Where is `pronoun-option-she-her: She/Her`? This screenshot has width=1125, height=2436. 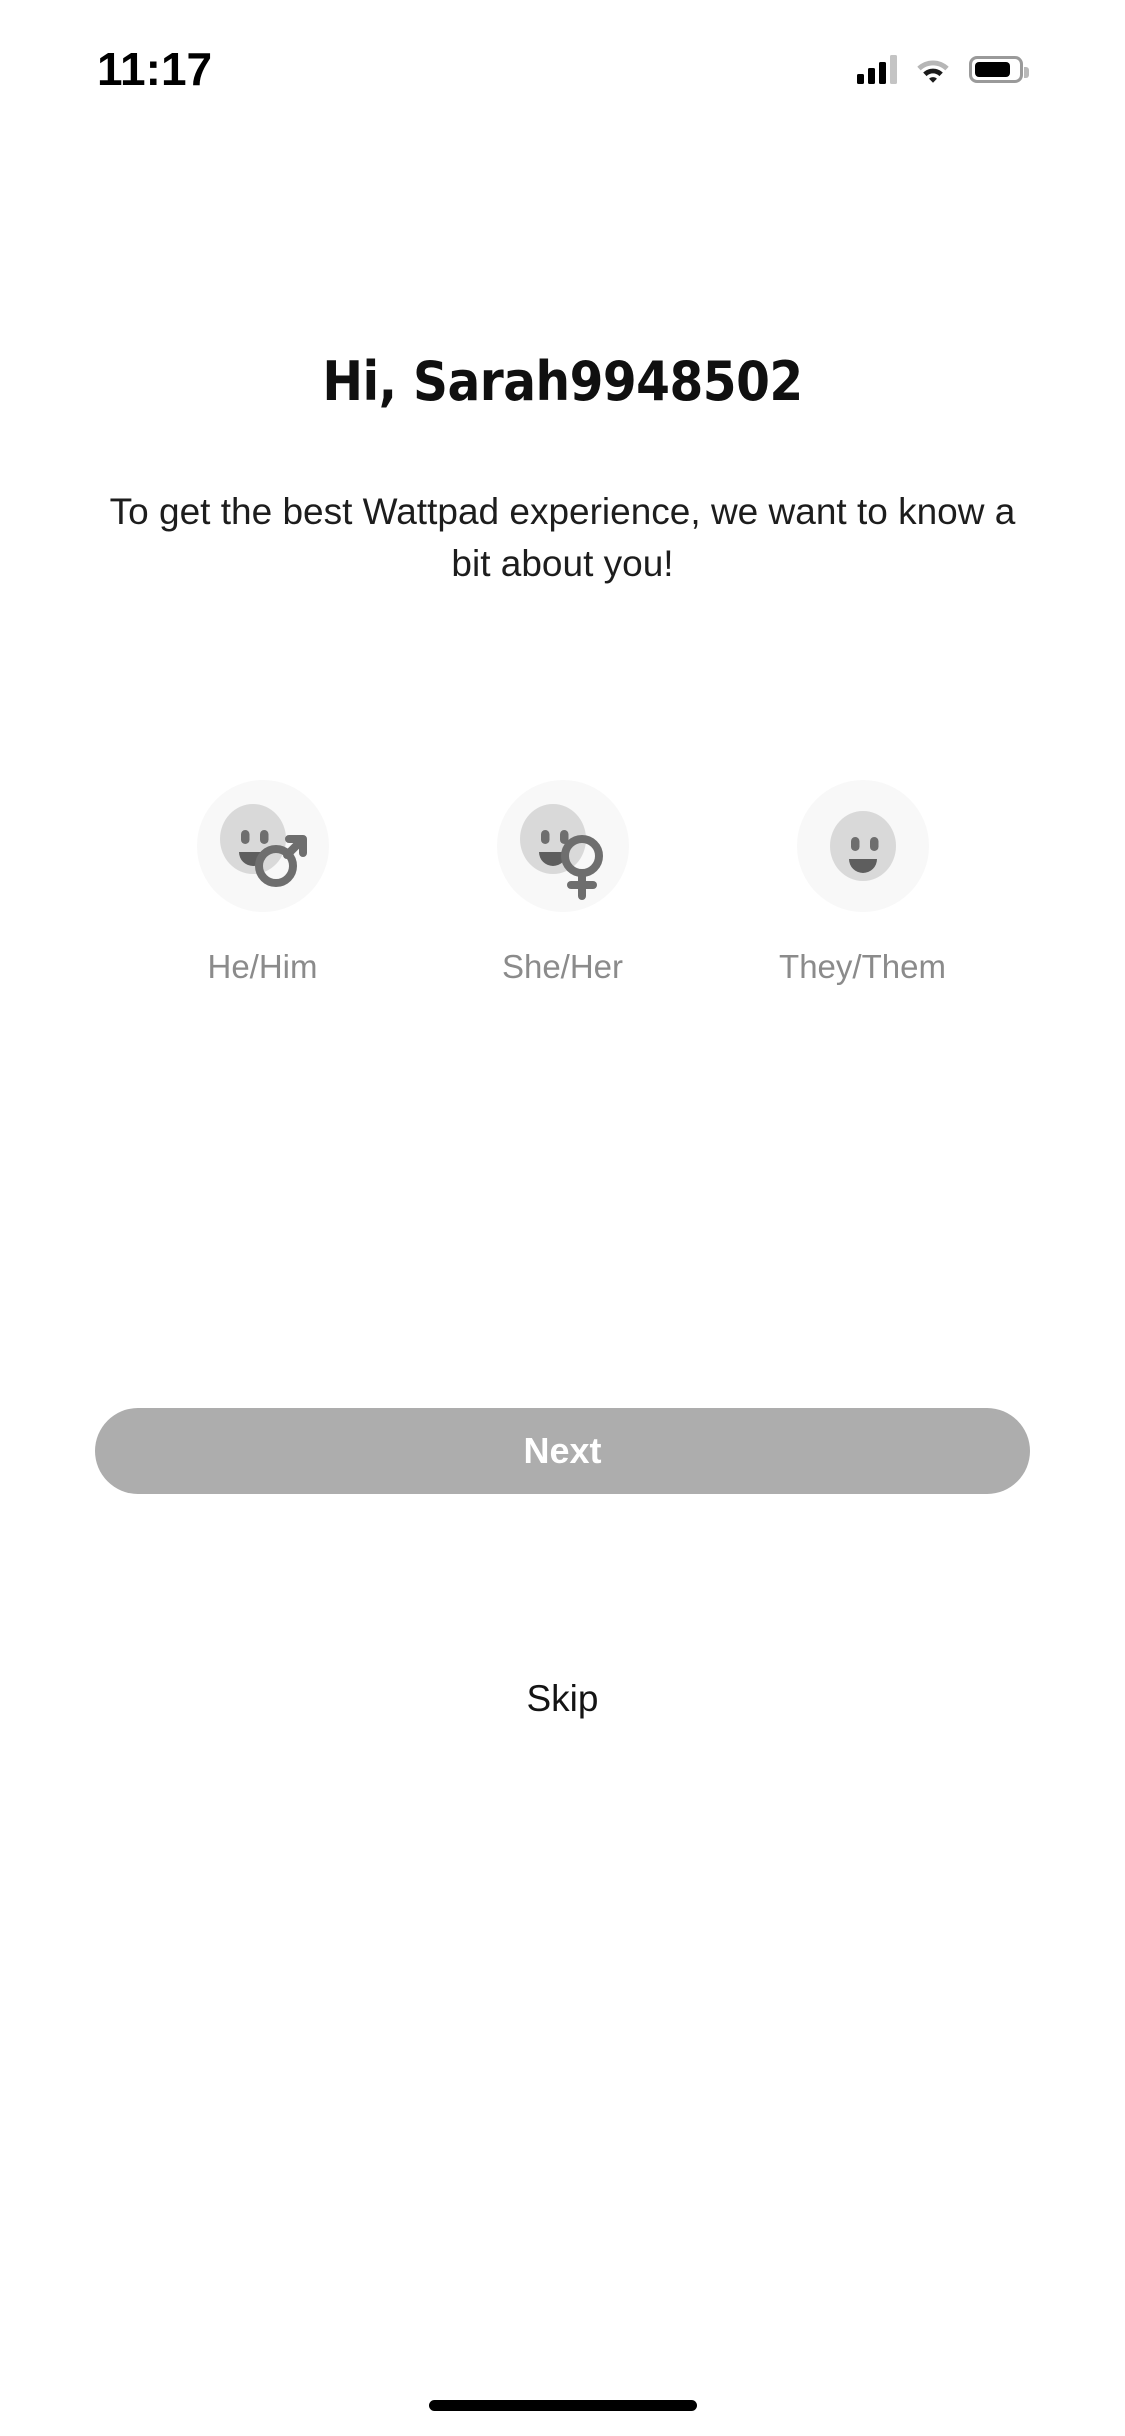
pronoun-option-she-her: She/Her is located at coordinates (563, 883).